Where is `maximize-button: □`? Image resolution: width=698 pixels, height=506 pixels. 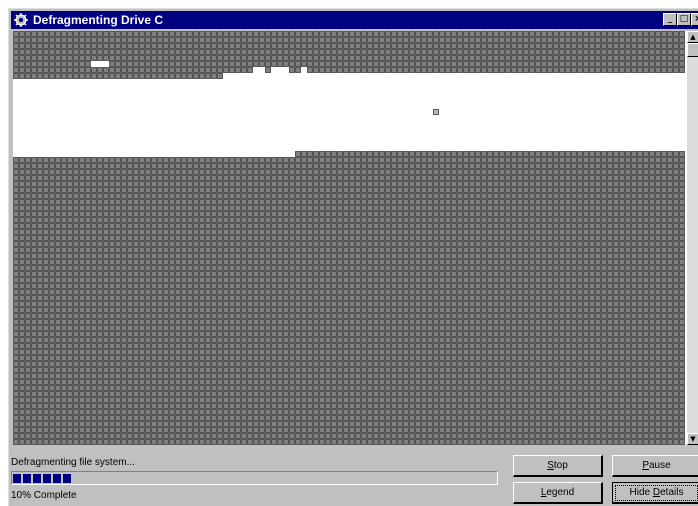 maximize-button: □ is located at coordinates (684, 19).